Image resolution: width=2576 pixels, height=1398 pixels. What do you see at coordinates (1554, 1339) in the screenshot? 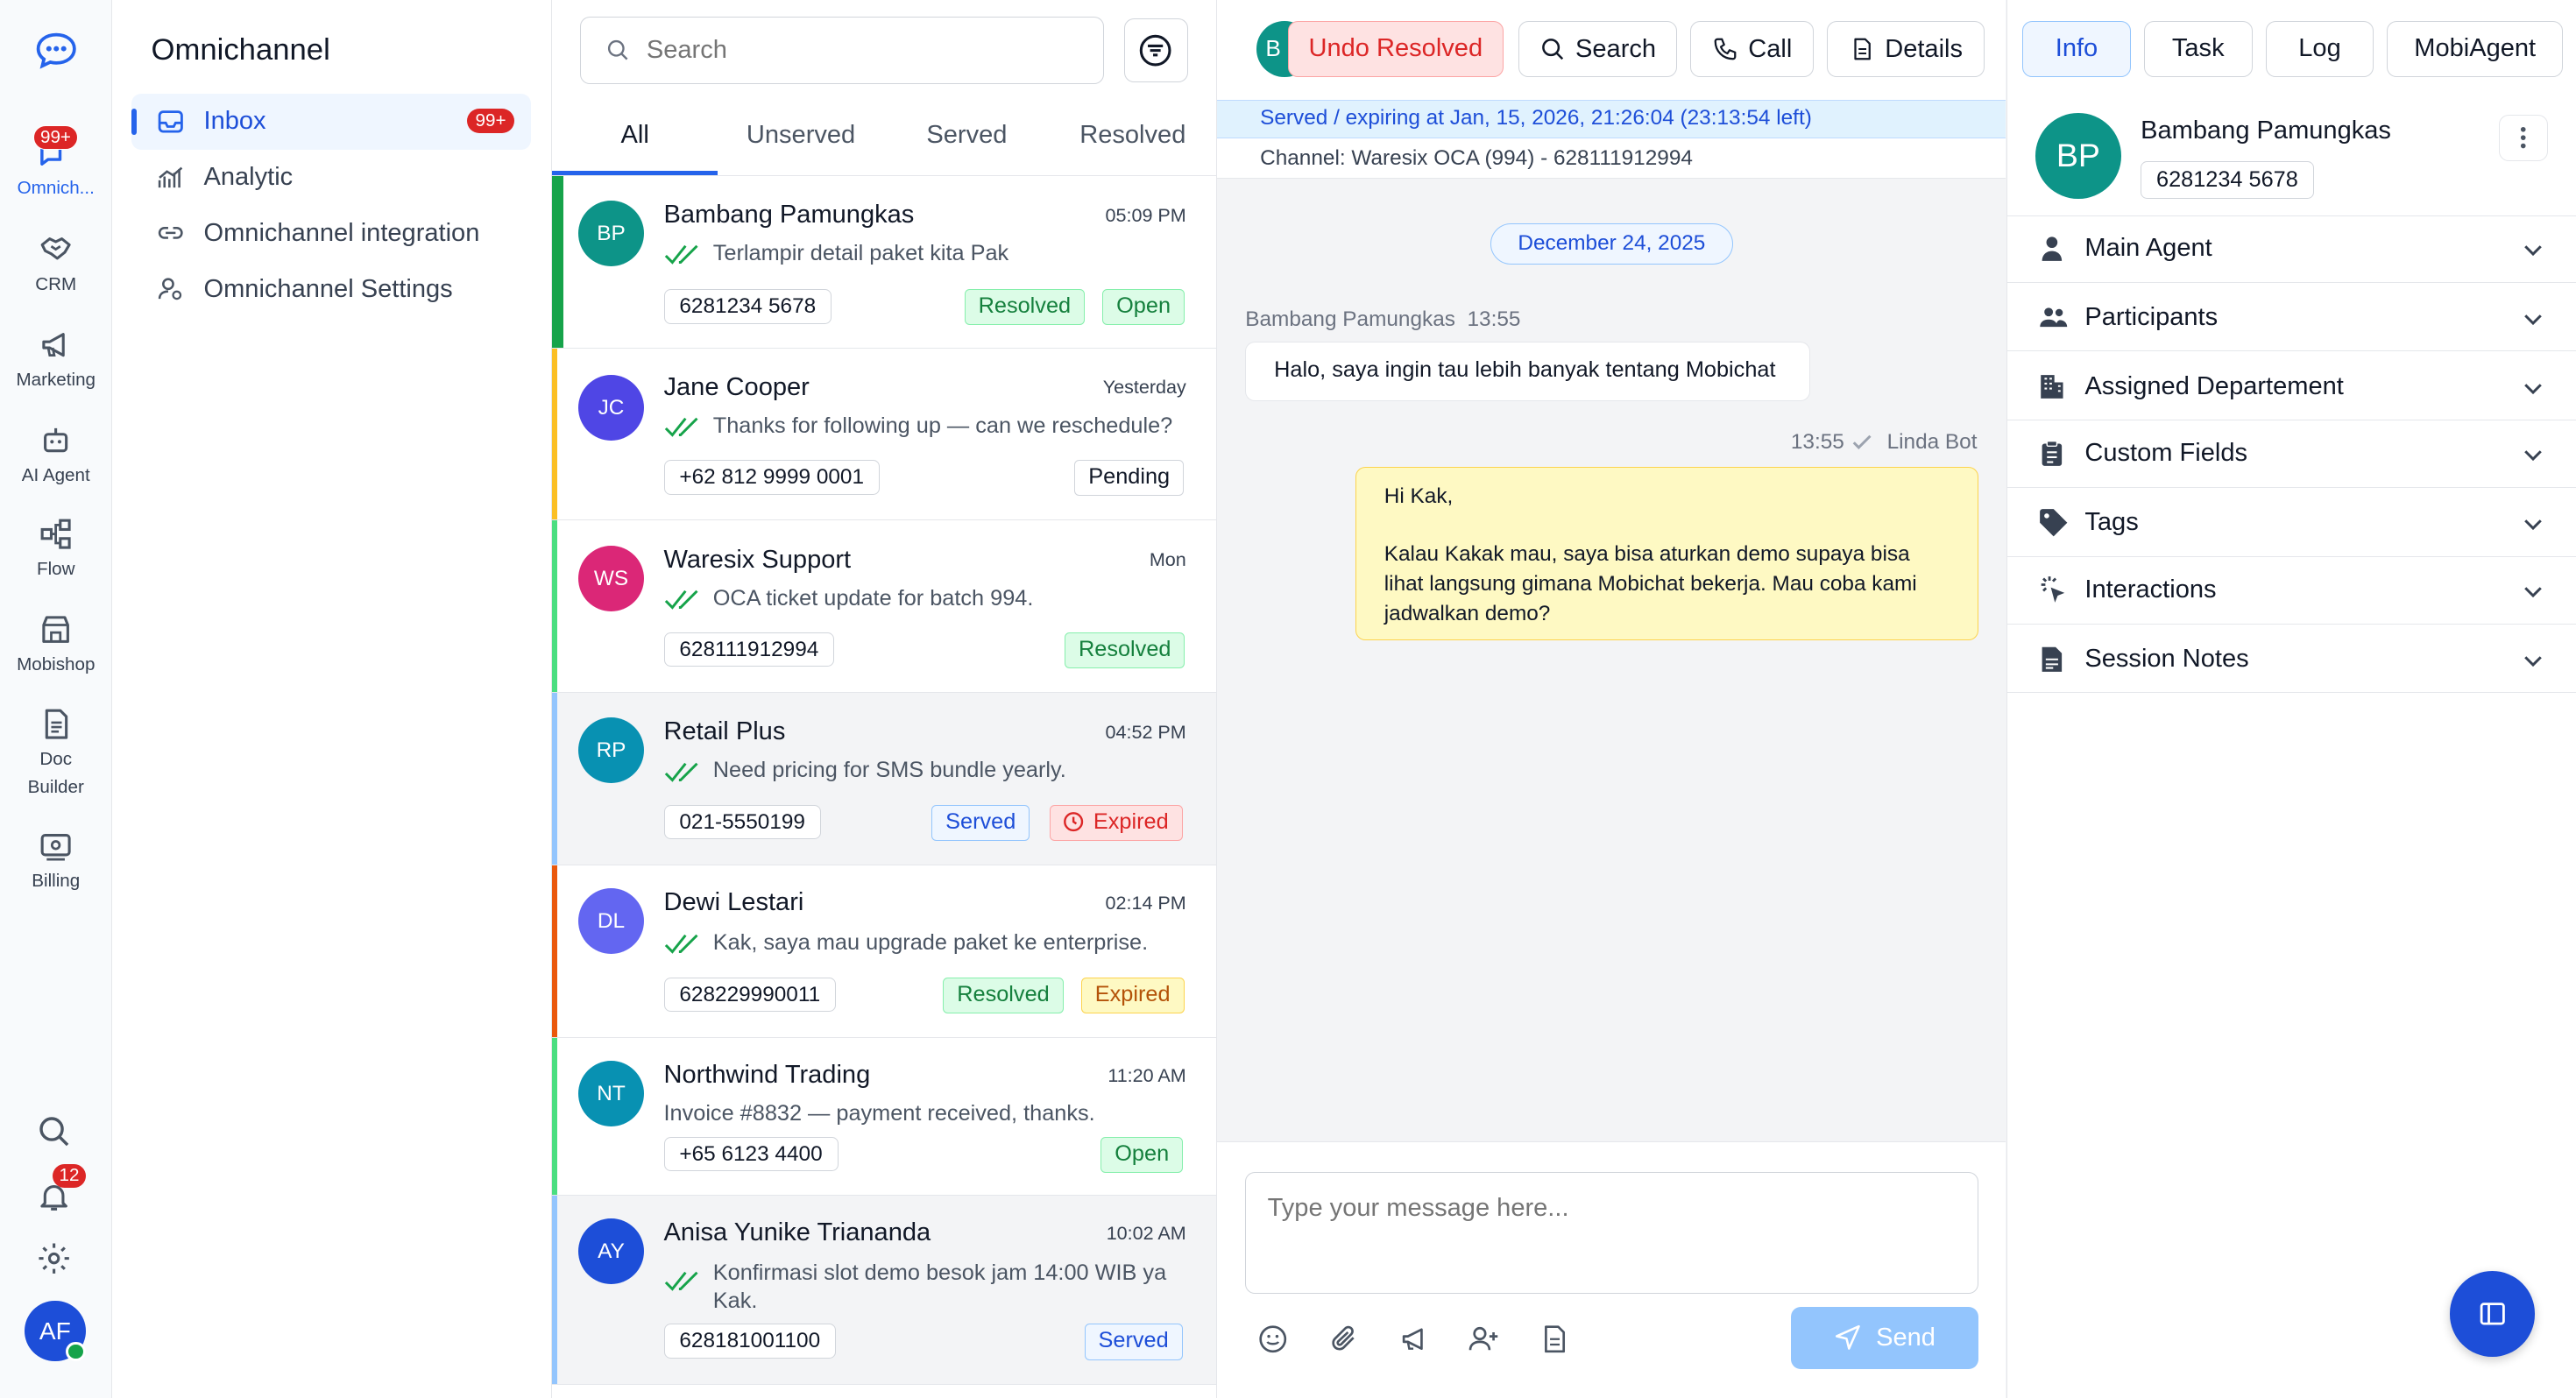
I see `template-document-icon` at bounding box center [1554, 1339].